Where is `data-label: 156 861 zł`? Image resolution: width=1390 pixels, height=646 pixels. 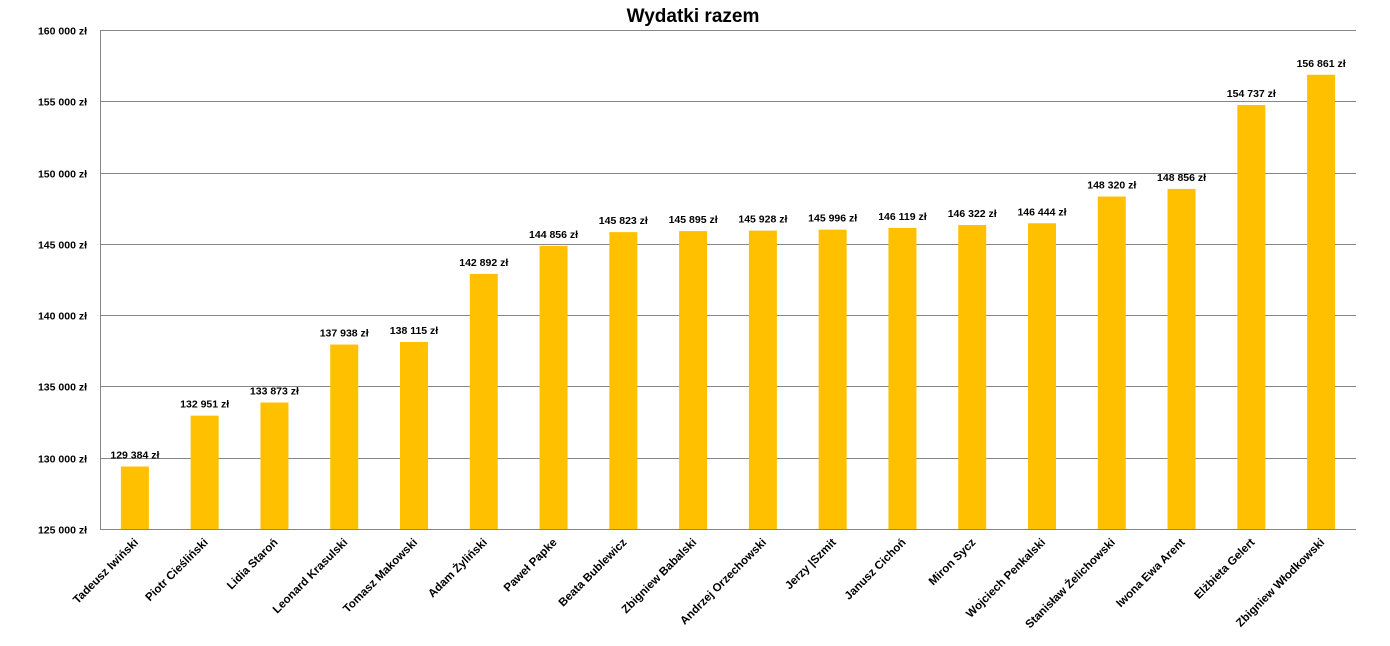
data-label: 156 861 zł is located at coordinates (1321, 64).